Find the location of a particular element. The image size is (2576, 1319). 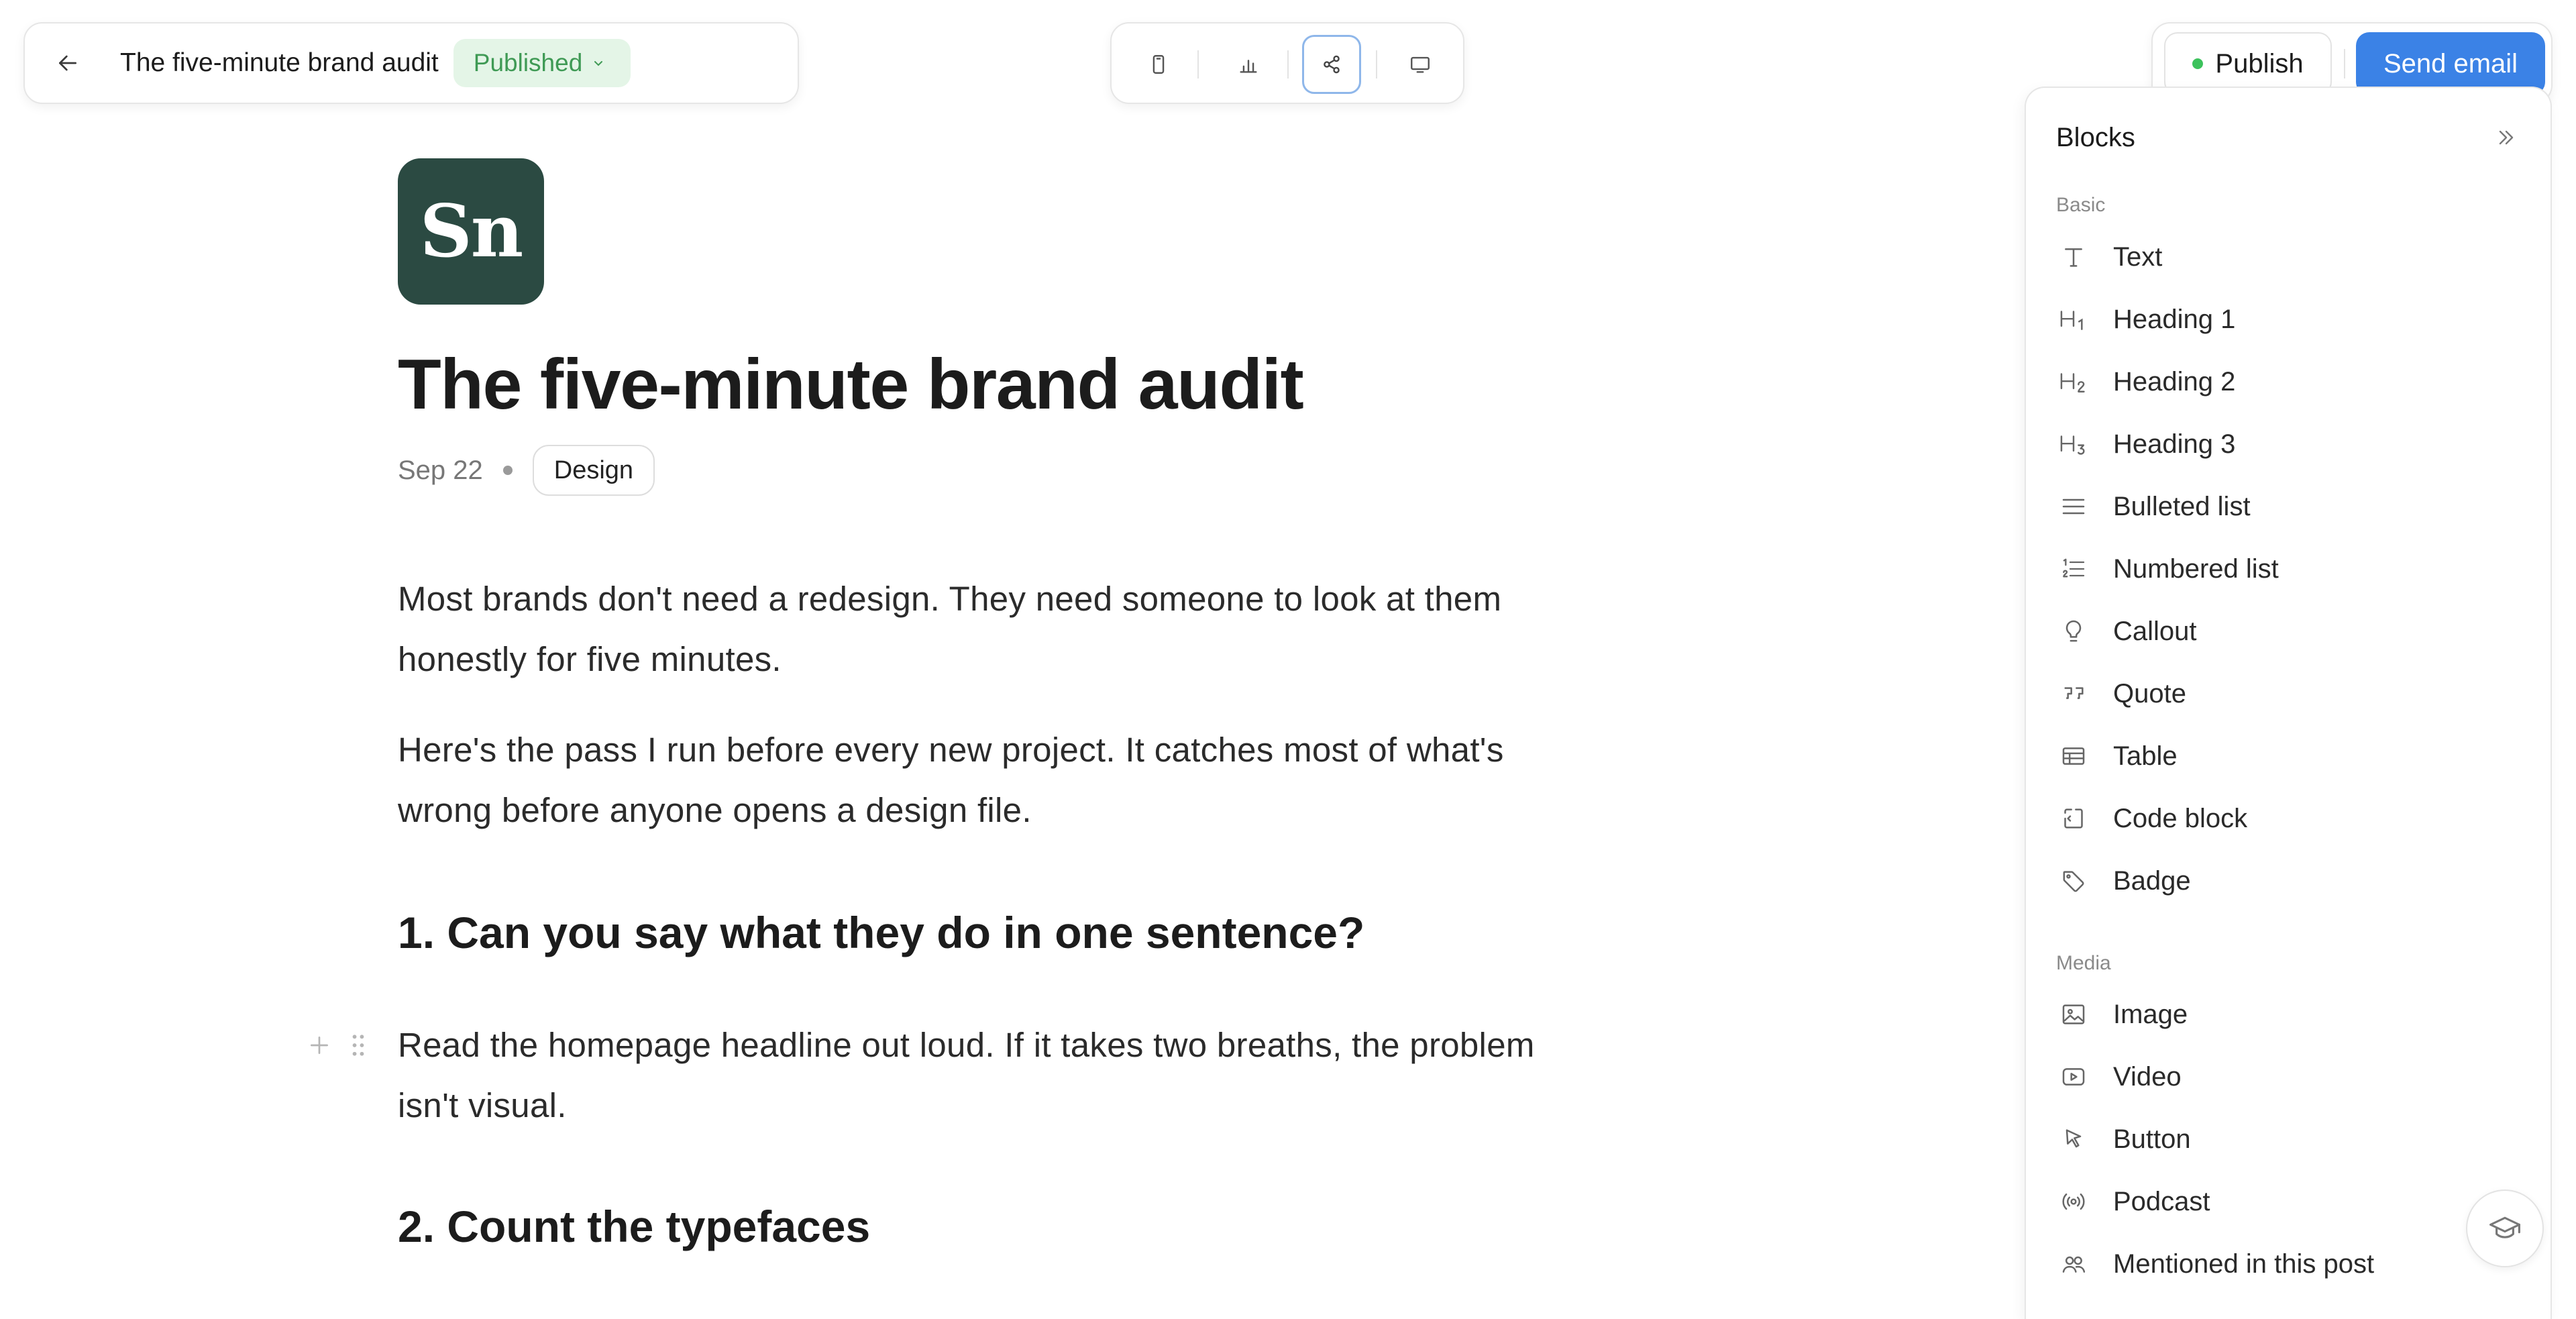

post-date: Sep 22 is located at coordinates (440, 470).